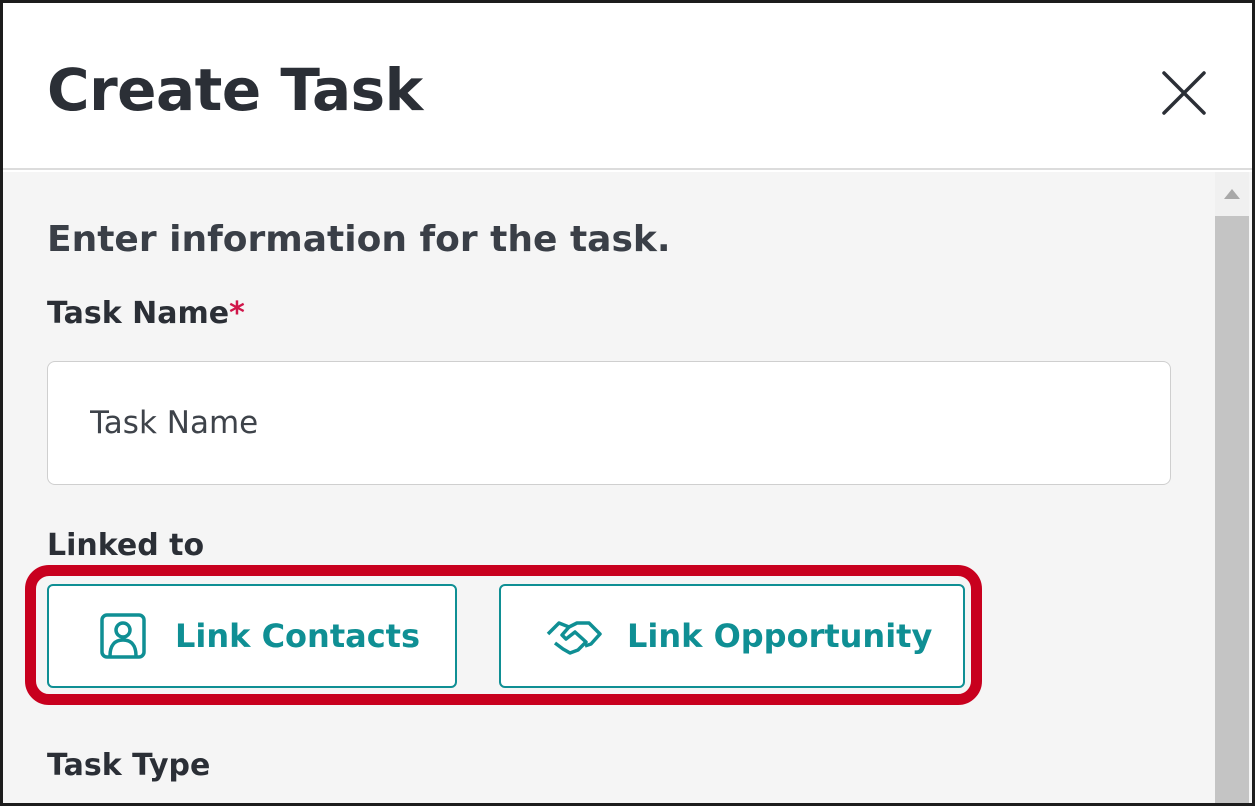 The width and height of the screenshot is (1255, 806). What do you see at coordinates (574, 638) in the screenshot?
I see `handshake-icon` at bounding box center [574, 638].